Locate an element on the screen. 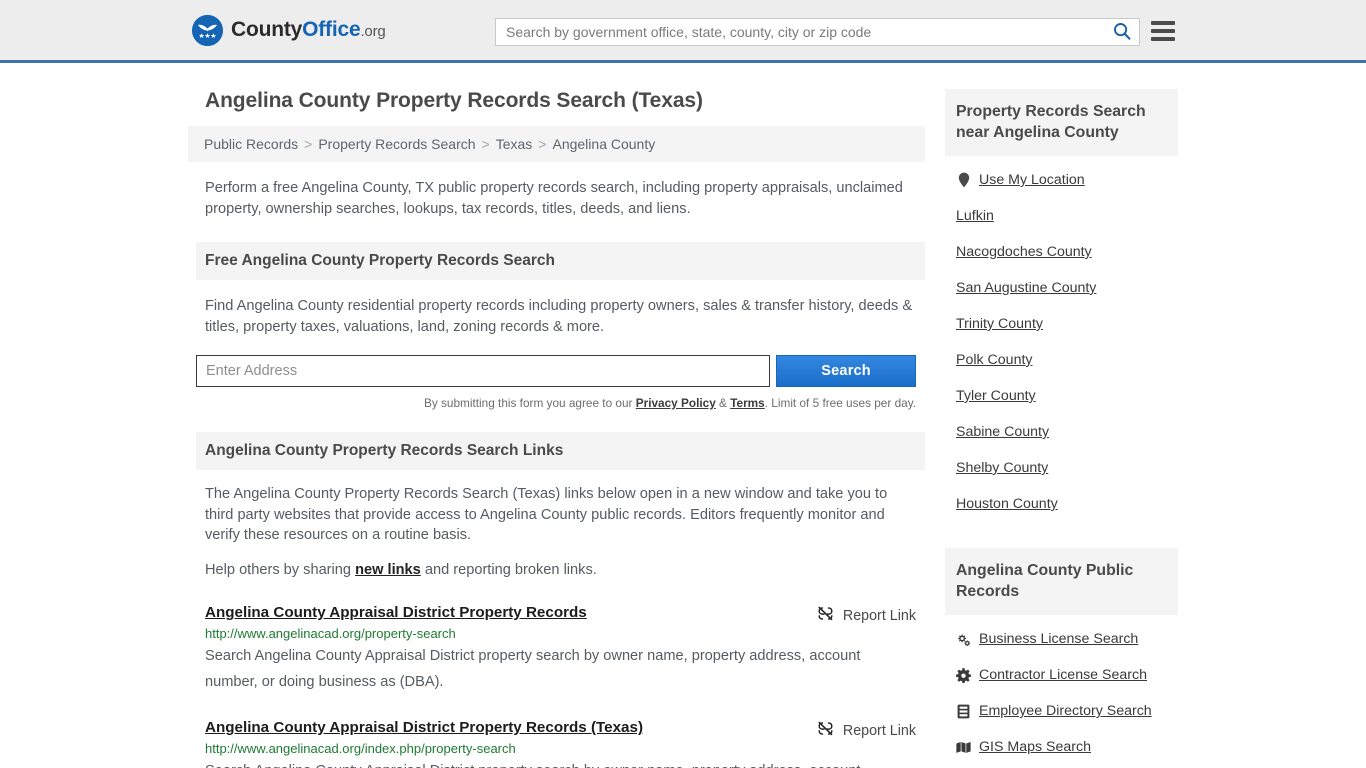 This screenshot has height=768, width=1366. logo-word-org: .org is located at coordinates (373, 31).